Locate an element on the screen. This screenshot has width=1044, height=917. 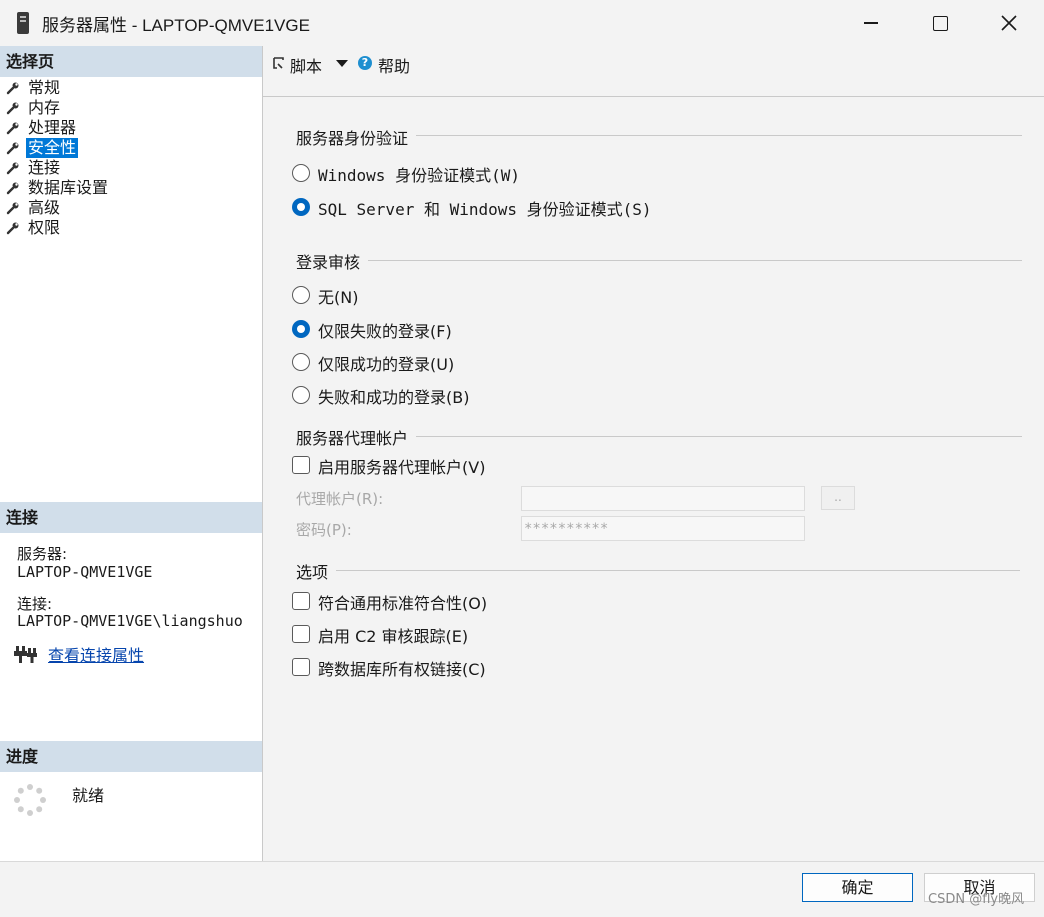
progress-header: 进度 is located at coordinates (131, 756).